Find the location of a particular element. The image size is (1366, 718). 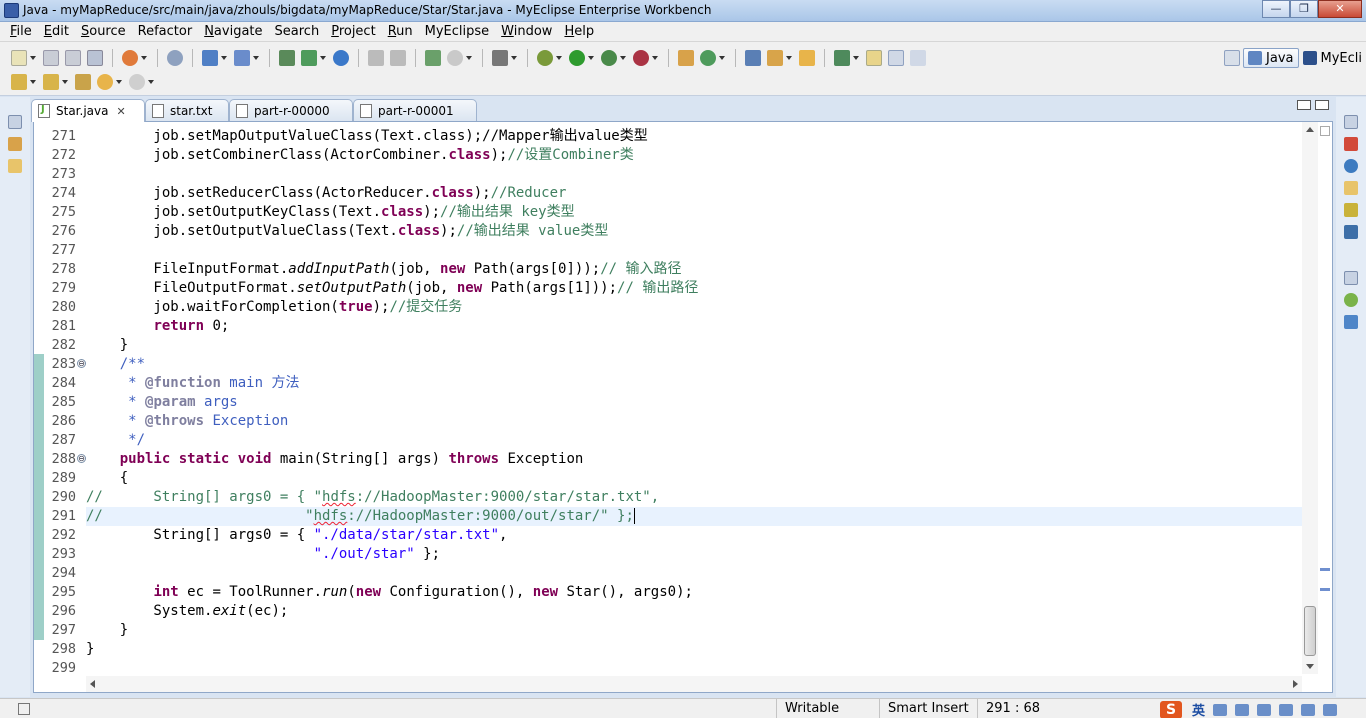

deploy-dropdown-icon is located at coordinates (224, 58).